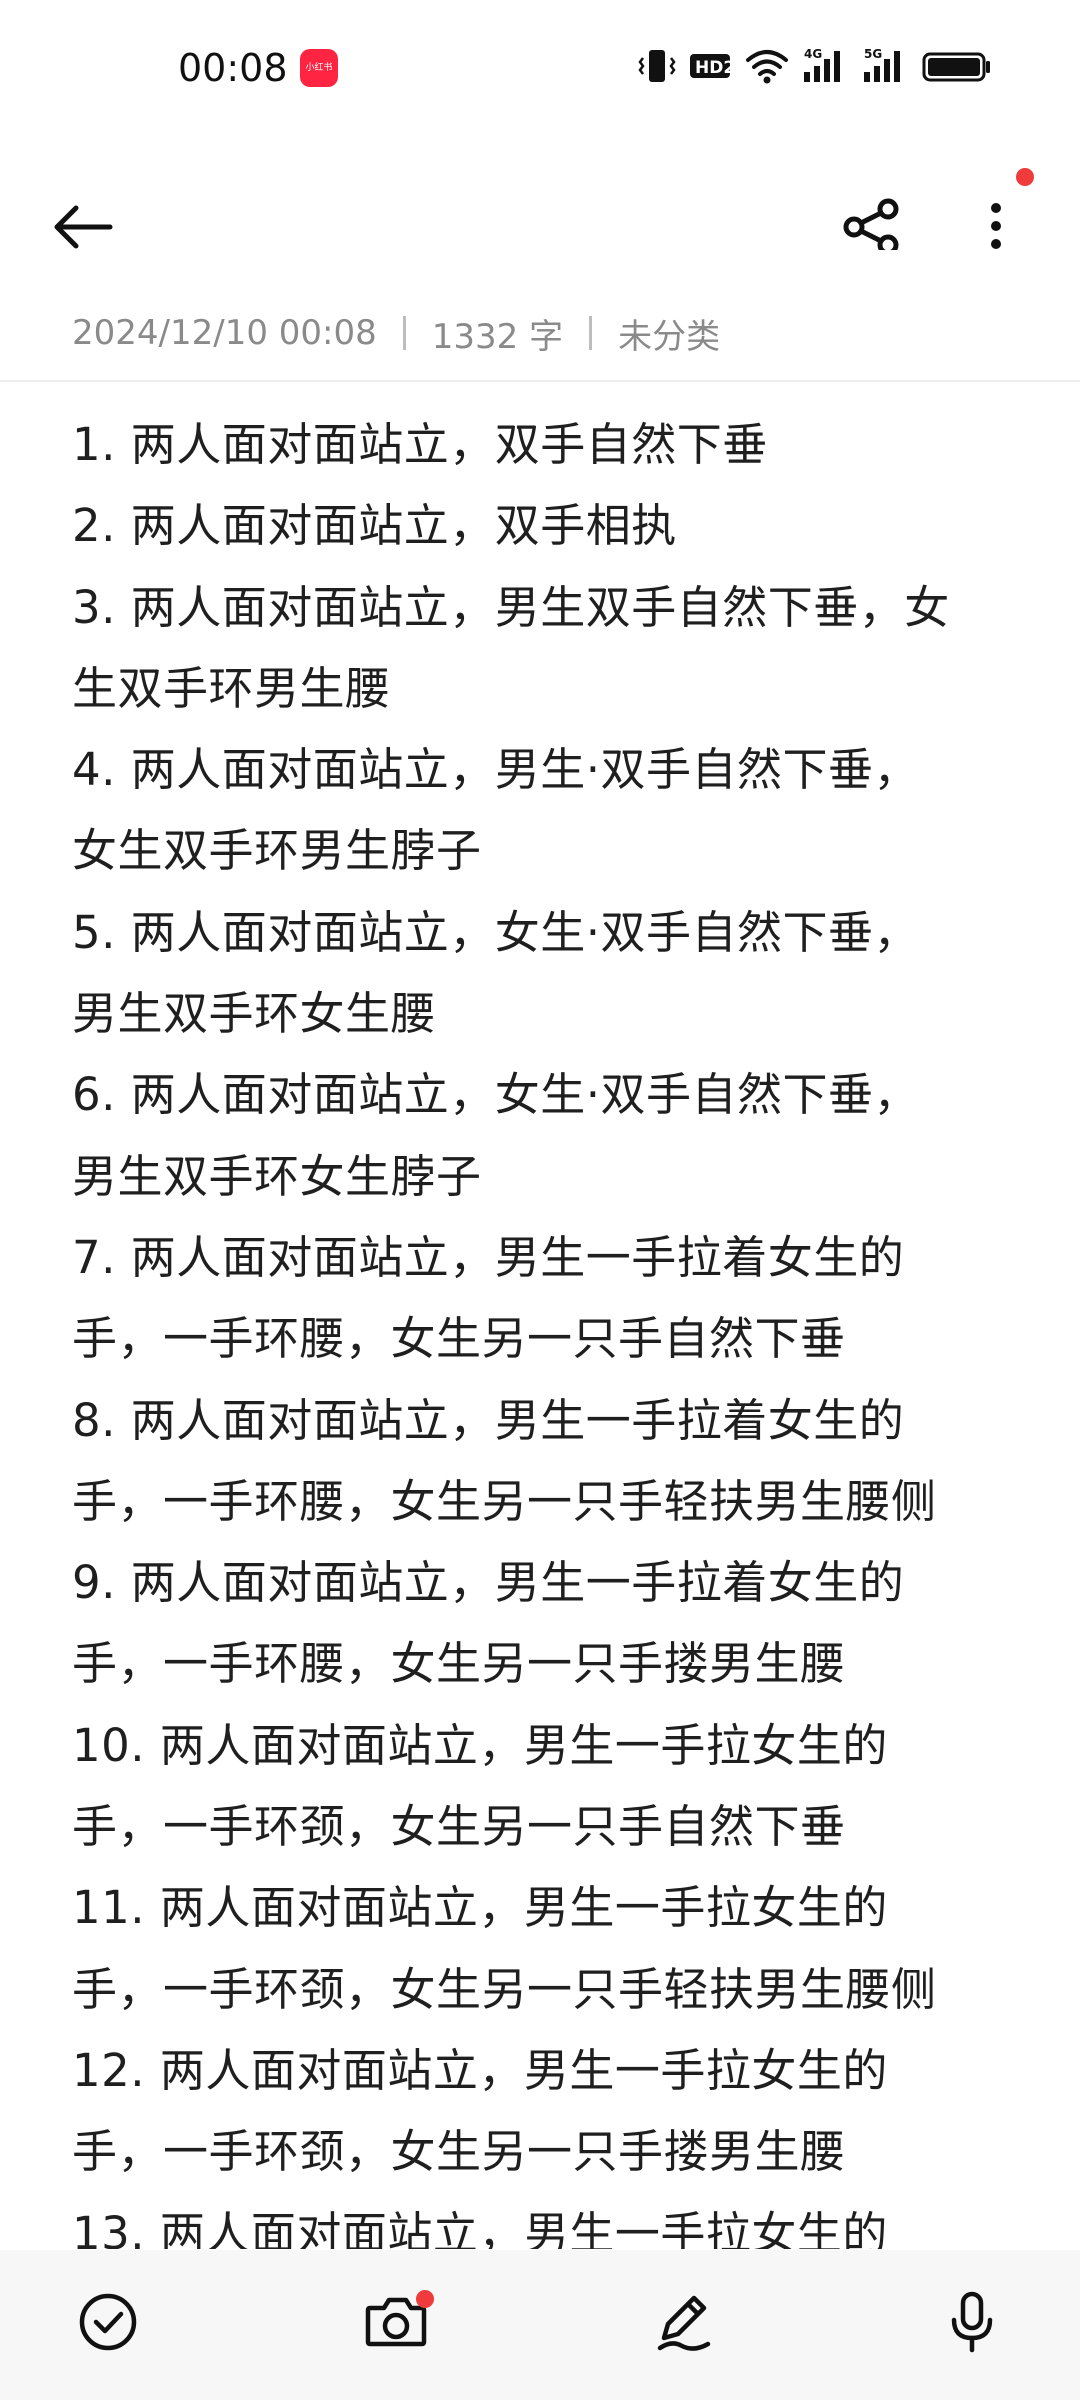 Image resolution: width=1080 pixels, height=2400 pixels. Describe the element at coordinates (396, 333) in the screenshot. I see `note-meta: 2024/12/10 00:08 1332 字 未分类` at that location.